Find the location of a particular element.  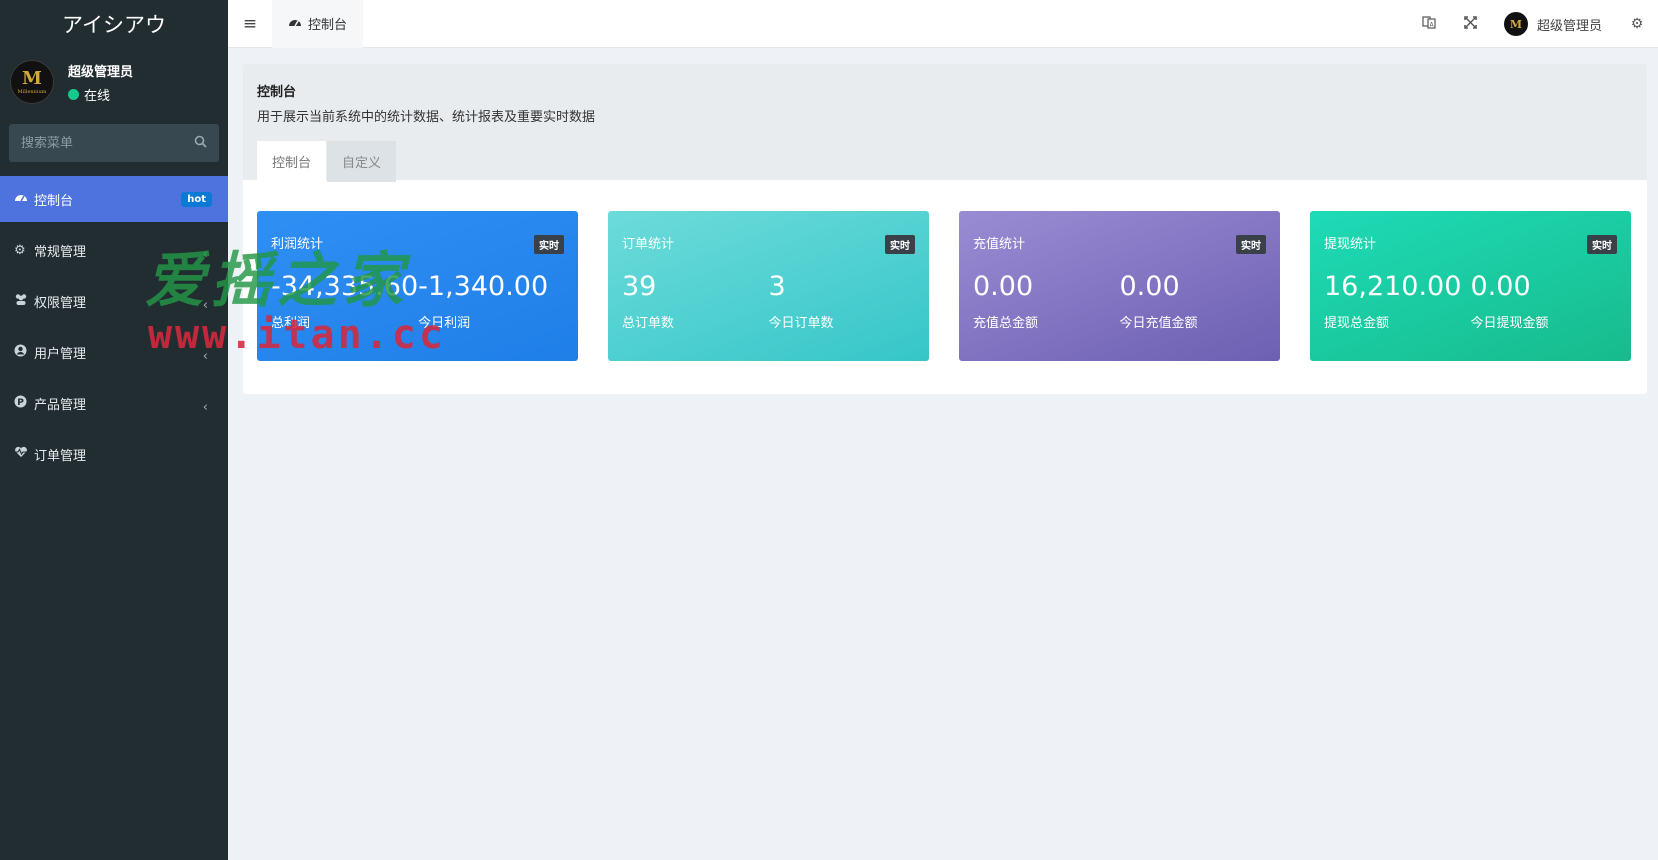

settings-icon: ⚙ is located at coordinates (1637, 24).